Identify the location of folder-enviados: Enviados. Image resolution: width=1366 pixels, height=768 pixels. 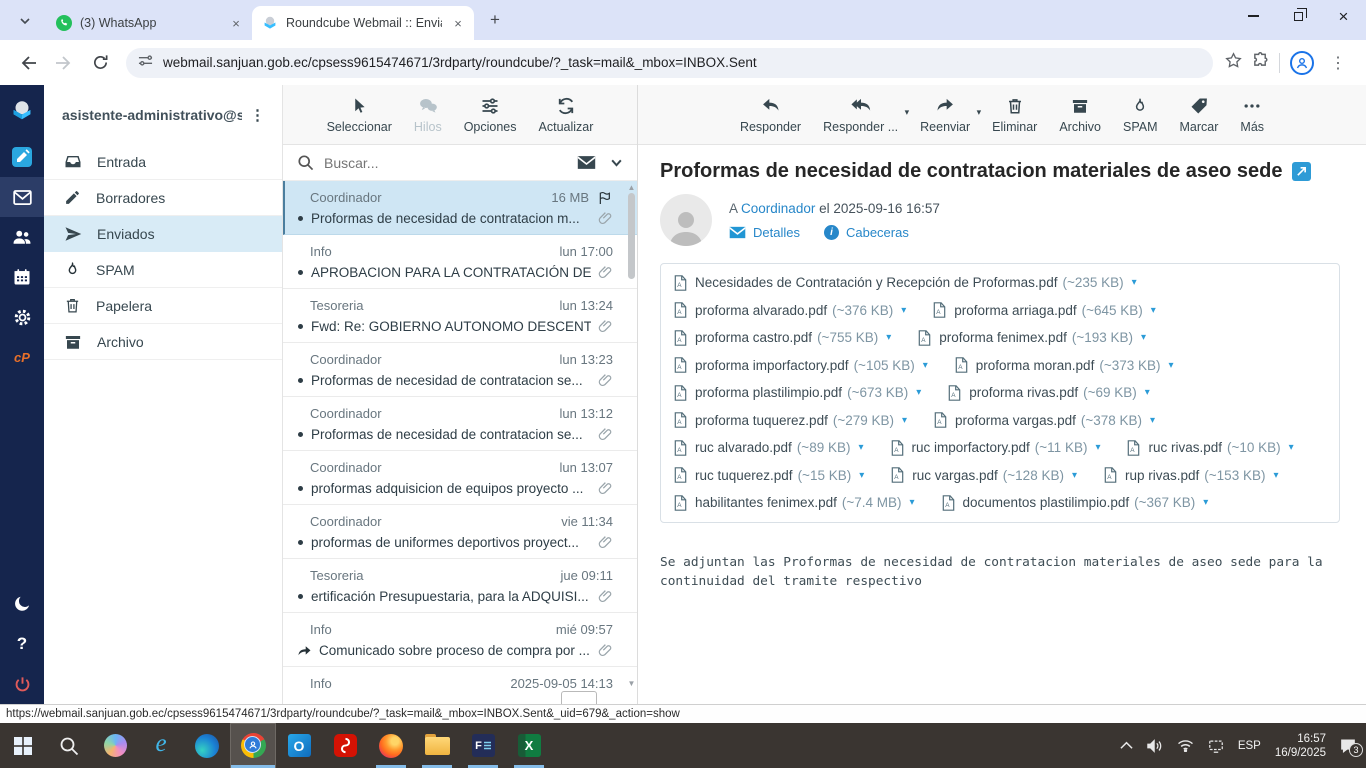
(163, 234).